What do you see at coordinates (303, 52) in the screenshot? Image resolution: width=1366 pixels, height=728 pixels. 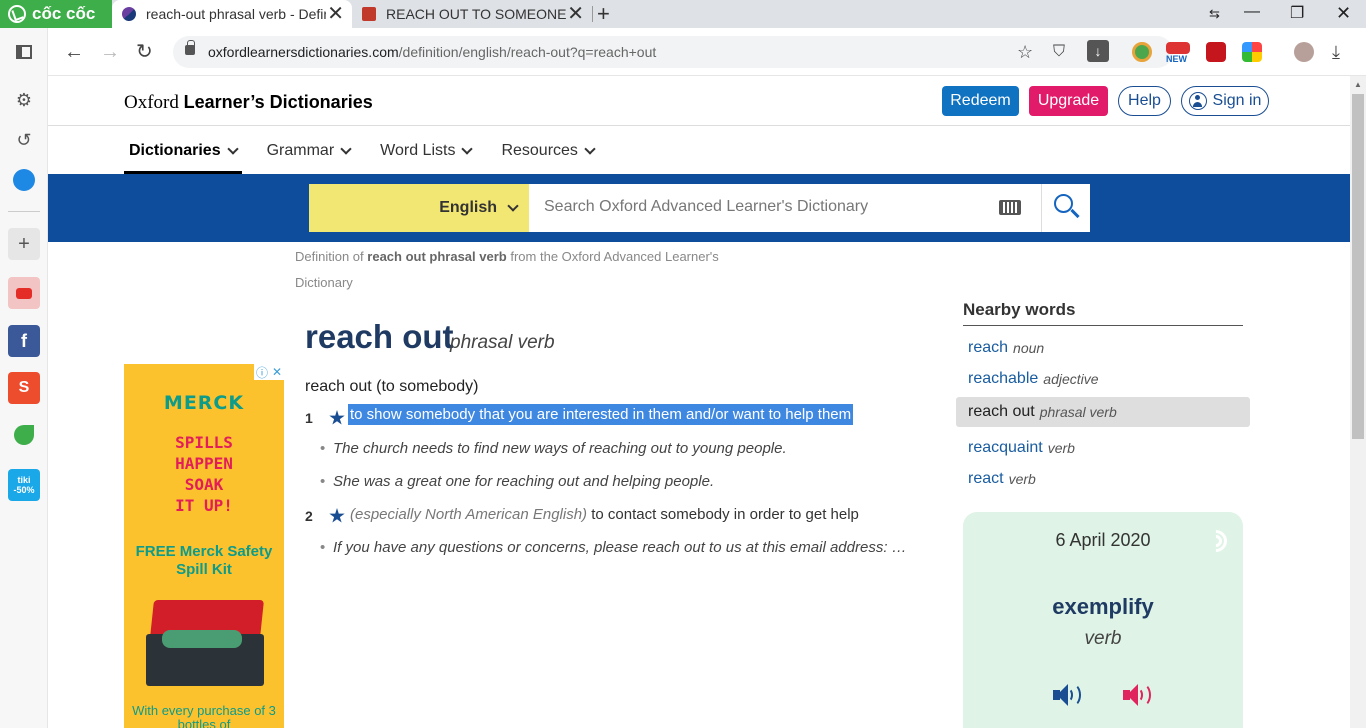 I see `url-host: oxfordlearnersdictionaries.com` at bounding box center [303, 52].